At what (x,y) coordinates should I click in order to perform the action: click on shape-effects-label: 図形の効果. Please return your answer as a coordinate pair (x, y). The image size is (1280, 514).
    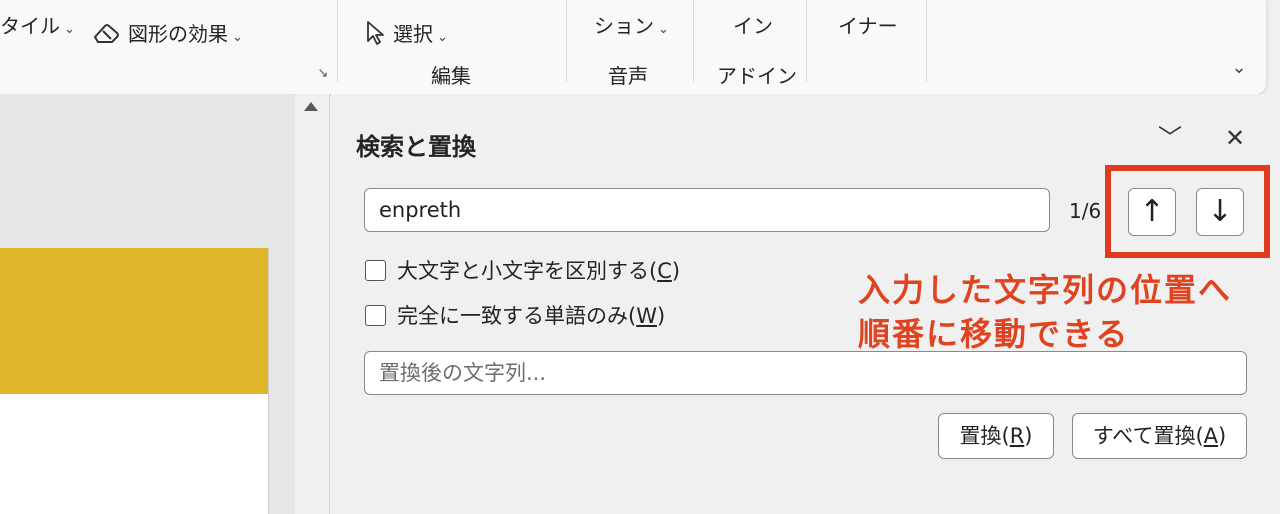
    Looking at the image, I should click on (178, 34).